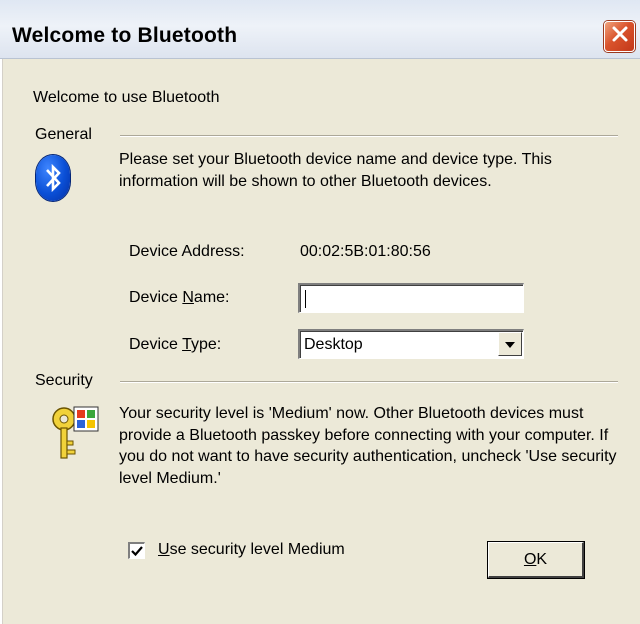 The height and width of the screenshot is (624, 640). Describe the element at coordinates (186, 344) in the screenshot. I see `device-type-label-accel: T` at that location.